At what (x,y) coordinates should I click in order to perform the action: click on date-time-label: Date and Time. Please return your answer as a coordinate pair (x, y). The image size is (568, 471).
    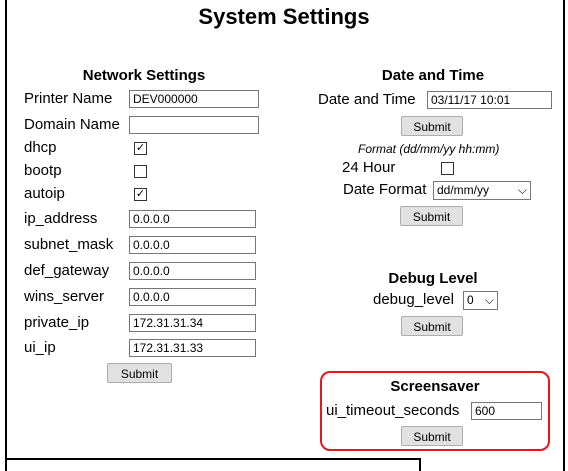
    Looking at the image, I should click on (367, 99).